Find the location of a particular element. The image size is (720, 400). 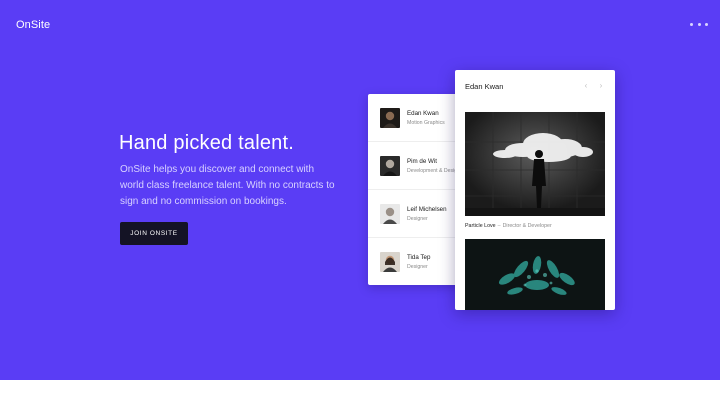

talent-name: Tida Tep is located at coordinates (419, 257).